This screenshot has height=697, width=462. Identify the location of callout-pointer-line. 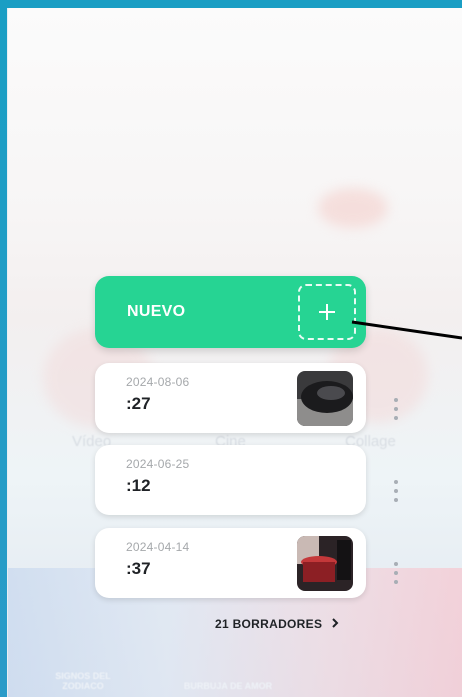
(406, 330).